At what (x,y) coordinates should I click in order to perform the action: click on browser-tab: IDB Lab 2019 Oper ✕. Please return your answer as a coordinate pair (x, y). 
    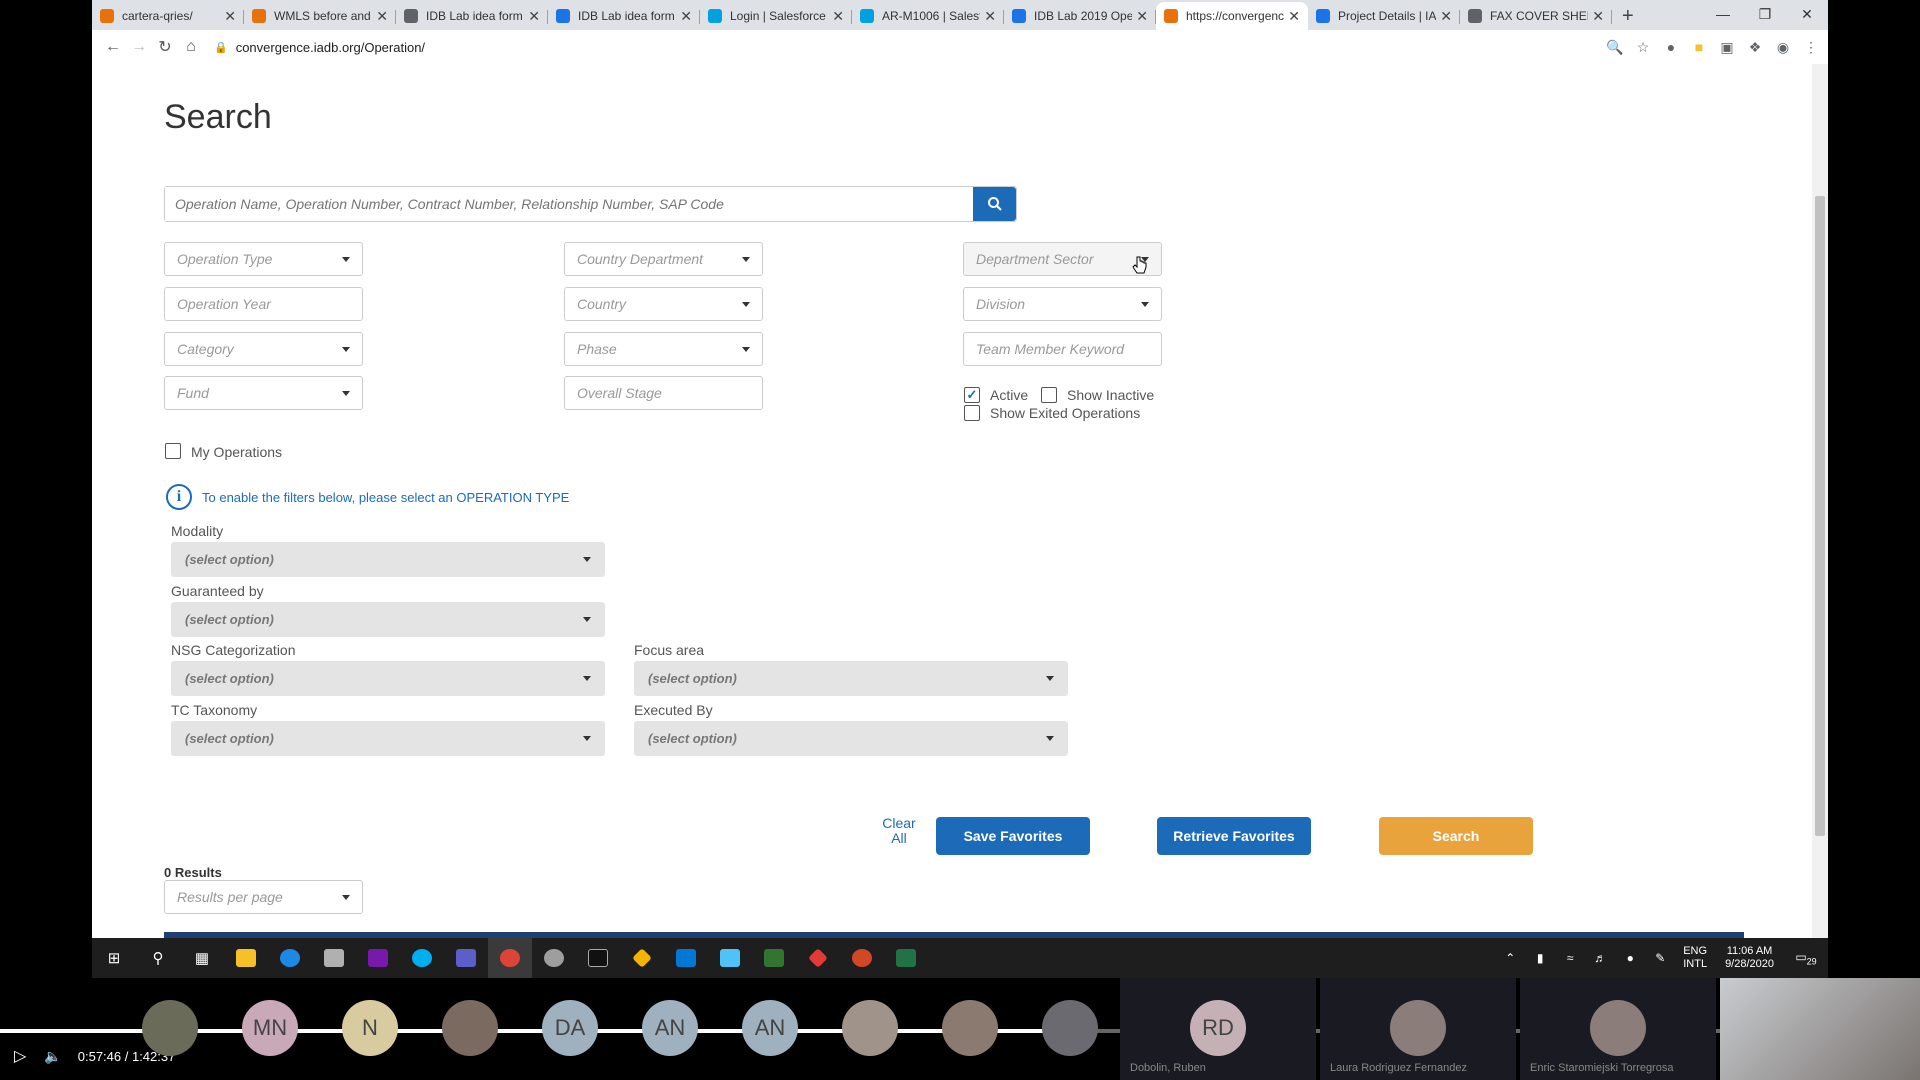
    Looking at the image, I should click on (1080, 16).